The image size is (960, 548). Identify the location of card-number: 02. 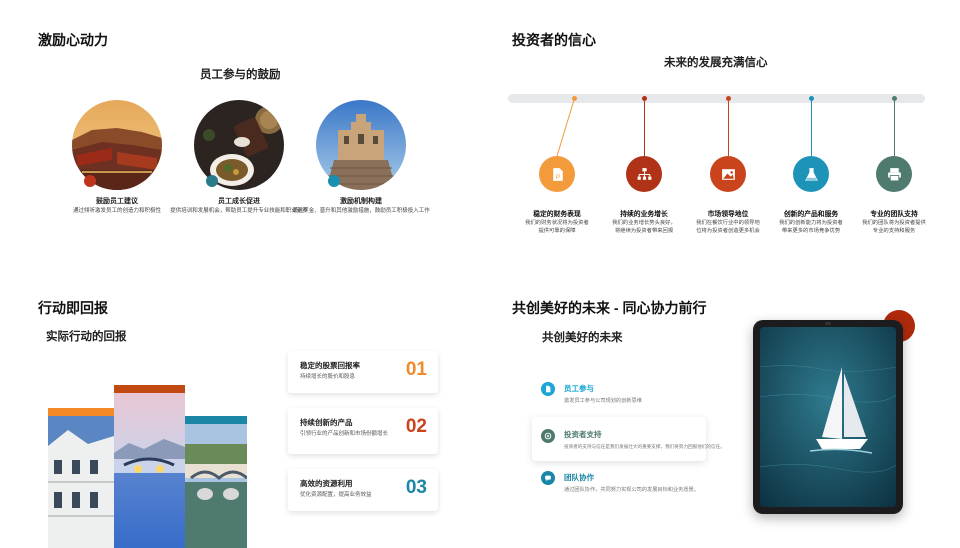
(416, 426).